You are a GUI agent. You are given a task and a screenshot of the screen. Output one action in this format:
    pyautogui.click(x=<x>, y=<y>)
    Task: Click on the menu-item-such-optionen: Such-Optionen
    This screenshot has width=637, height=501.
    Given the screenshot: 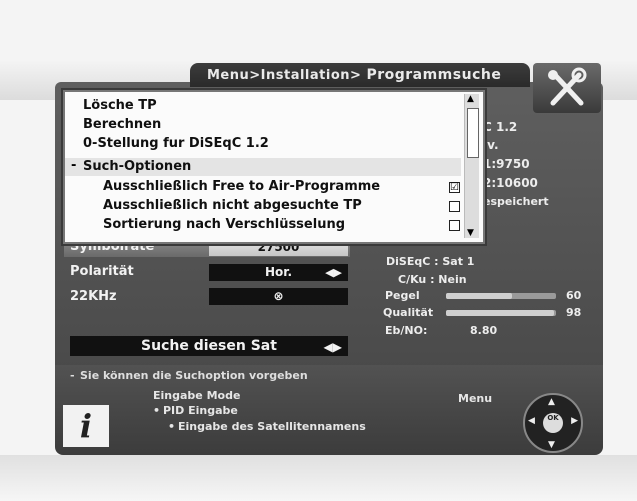 What is the action you would take?
    pyautogui.click(x=137, y=166)
    